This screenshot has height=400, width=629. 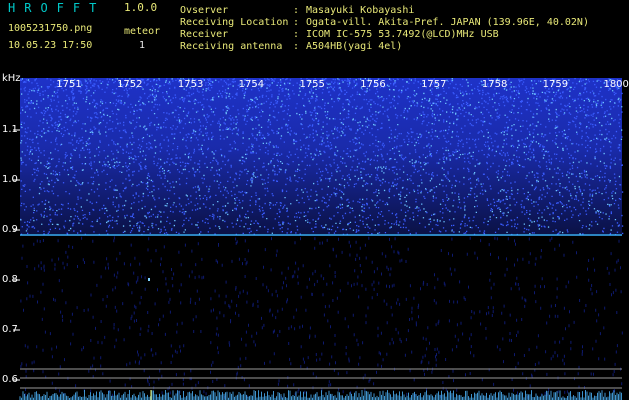 I want to click on x-tick-label: 1800, so click(x=616, y=84).